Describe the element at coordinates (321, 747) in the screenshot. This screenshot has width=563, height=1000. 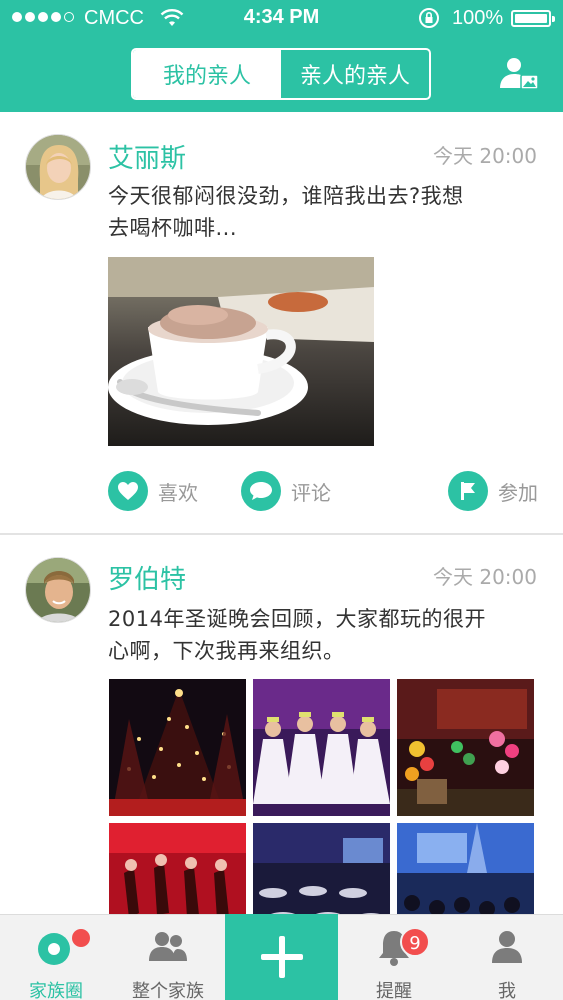
I see `post-photo-dancers-white` at that location.